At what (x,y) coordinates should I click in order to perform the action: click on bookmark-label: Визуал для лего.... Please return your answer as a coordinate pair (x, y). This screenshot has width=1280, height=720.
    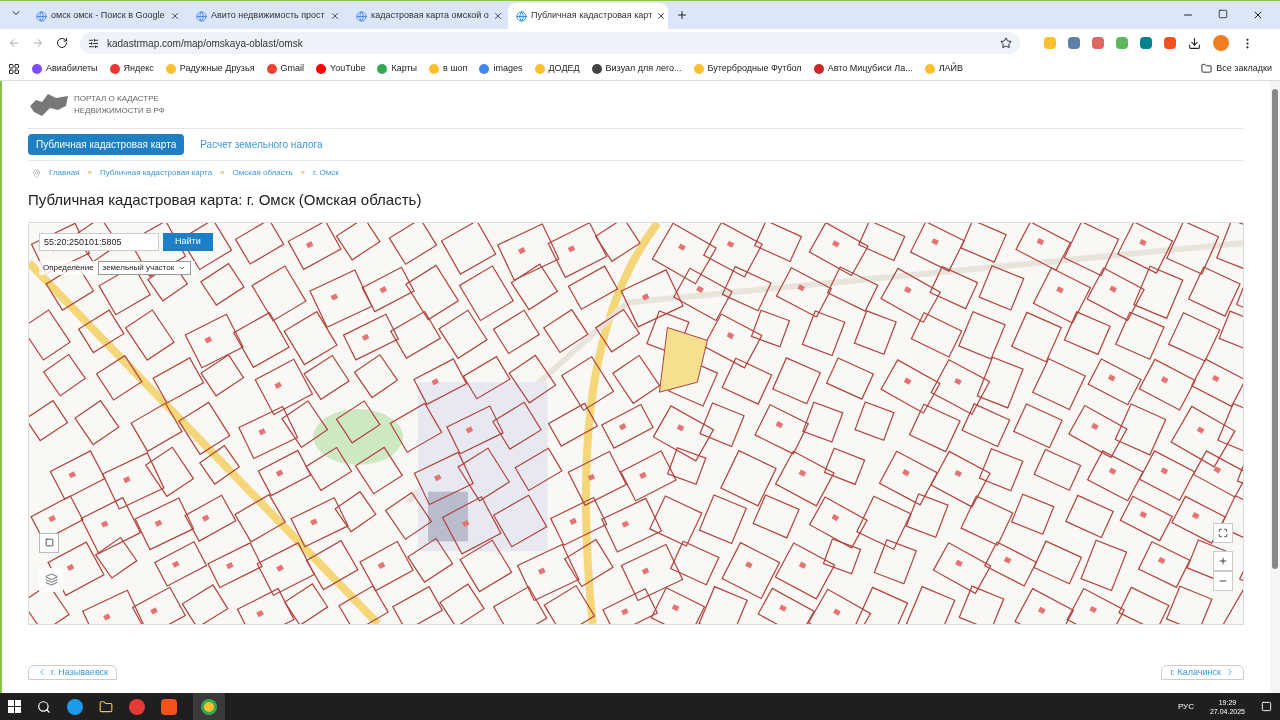
    Looking at the image, I should click on (643, 68).